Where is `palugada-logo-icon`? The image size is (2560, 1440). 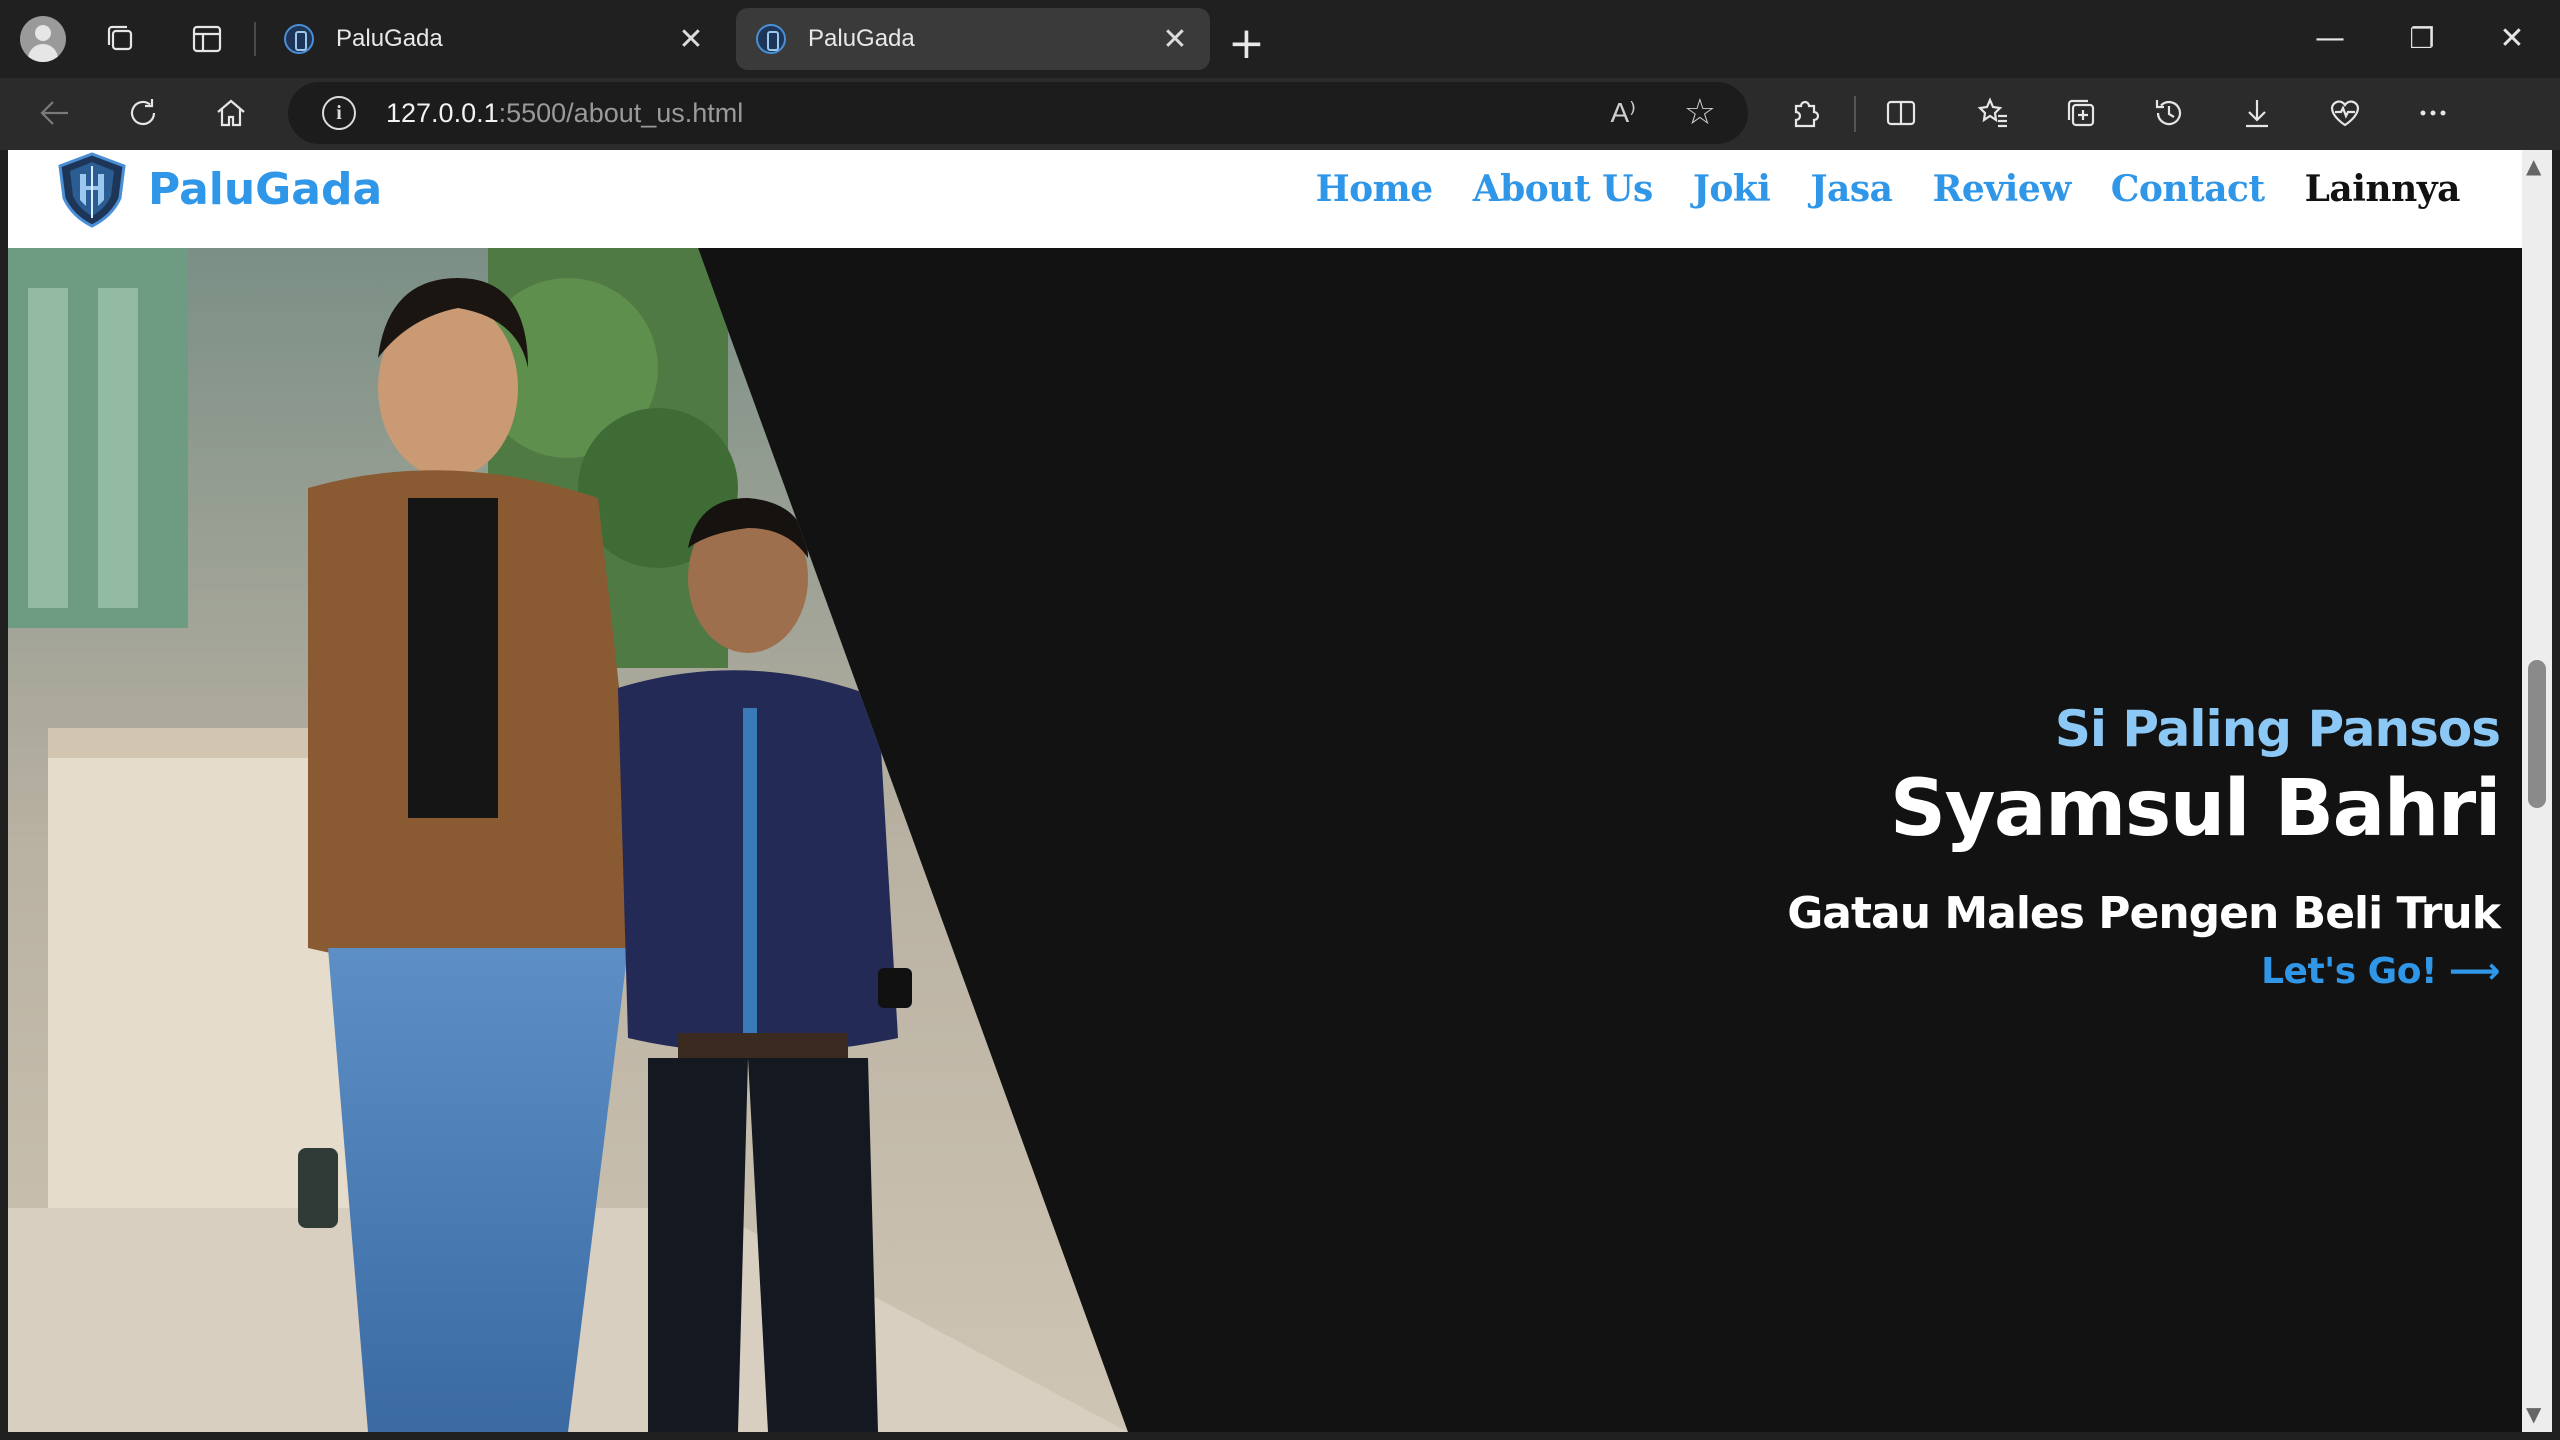 palugada-logo-icon is located at coordinates (92, 190).